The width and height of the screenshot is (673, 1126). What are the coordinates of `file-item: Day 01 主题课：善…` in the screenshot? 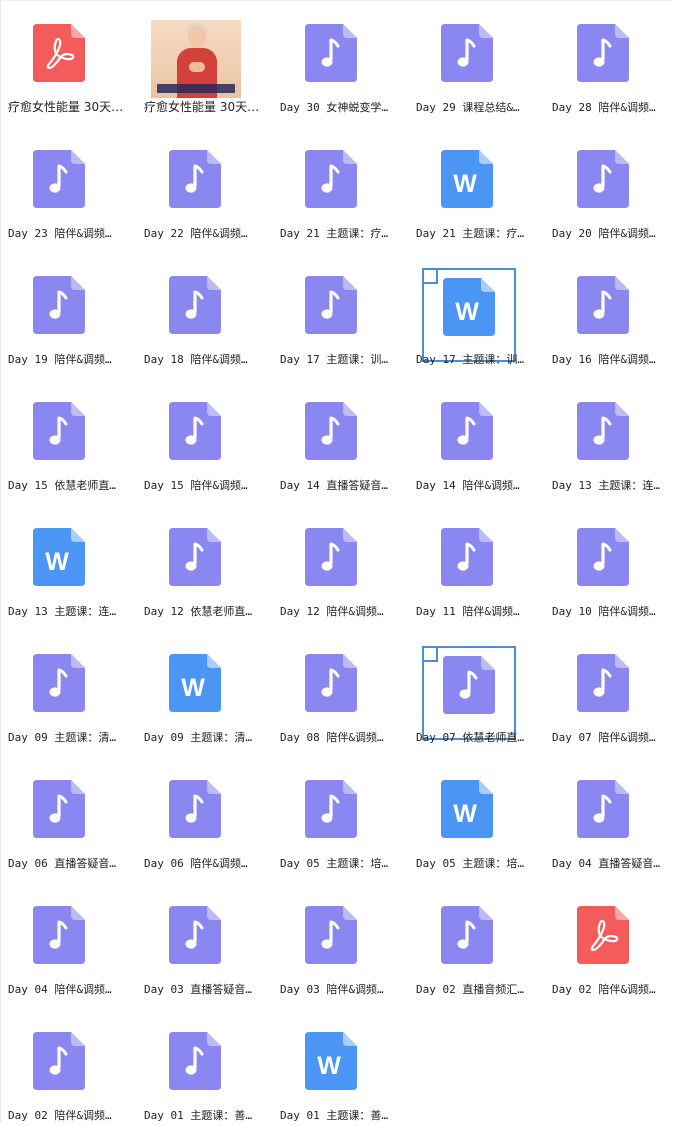 It's located at (200, 1070).